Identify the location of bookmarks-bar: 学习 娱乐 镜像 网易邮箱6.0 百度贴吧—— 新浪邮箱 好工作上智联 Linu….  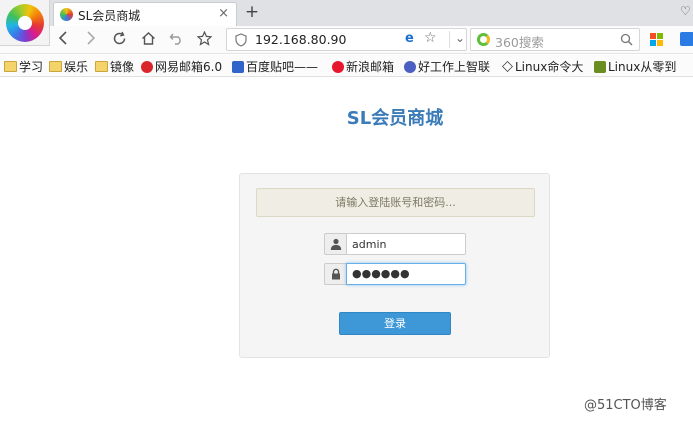
(346, 66).